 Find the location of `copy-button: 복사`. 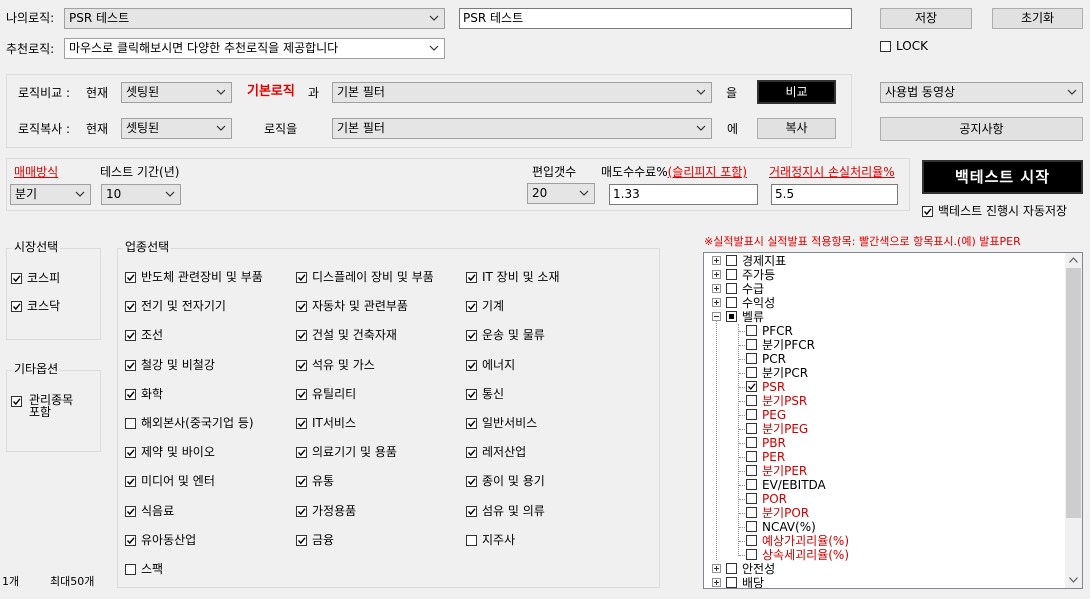

copy-button: 복사 is located at coordinates (796, 128).